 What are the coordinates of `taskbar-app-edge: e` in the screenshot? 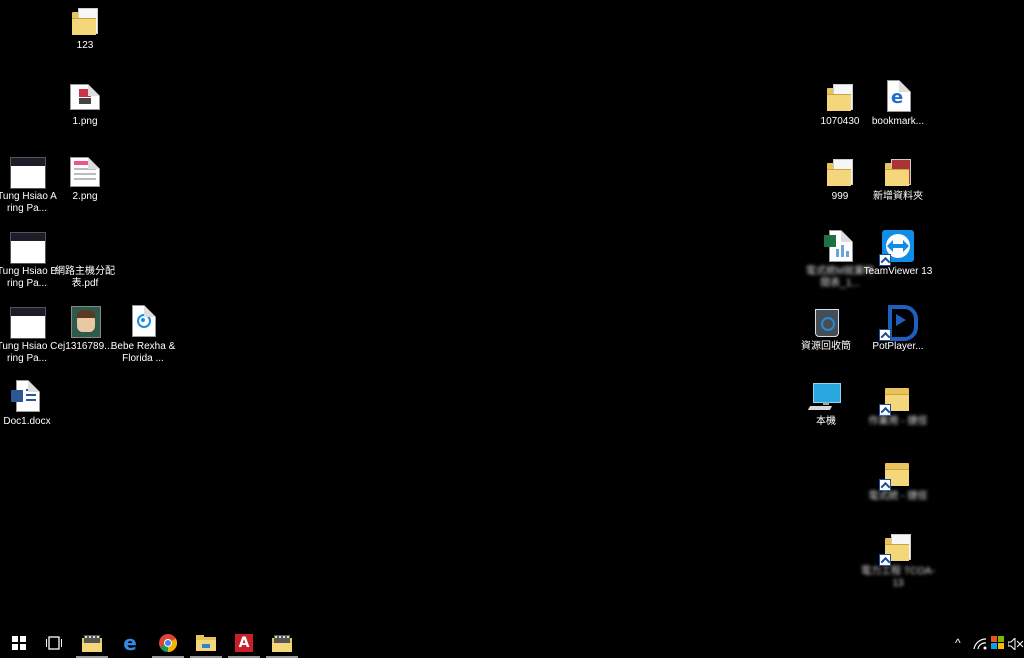 It's located at (130, 643).